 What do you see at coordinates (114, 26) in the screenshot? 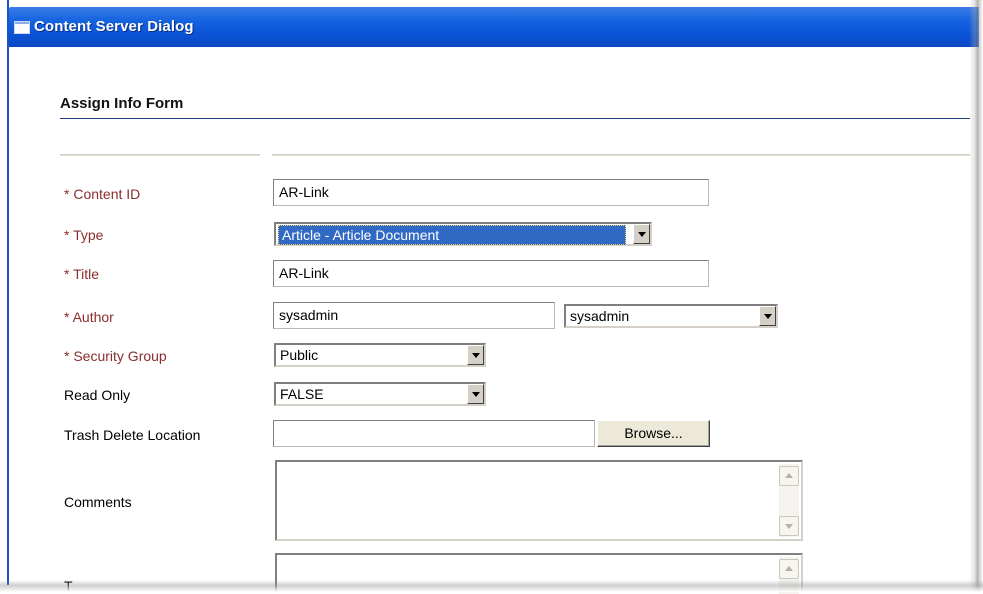
I see `window-title: Content Server Dialog` at bounding box center [114, 26].